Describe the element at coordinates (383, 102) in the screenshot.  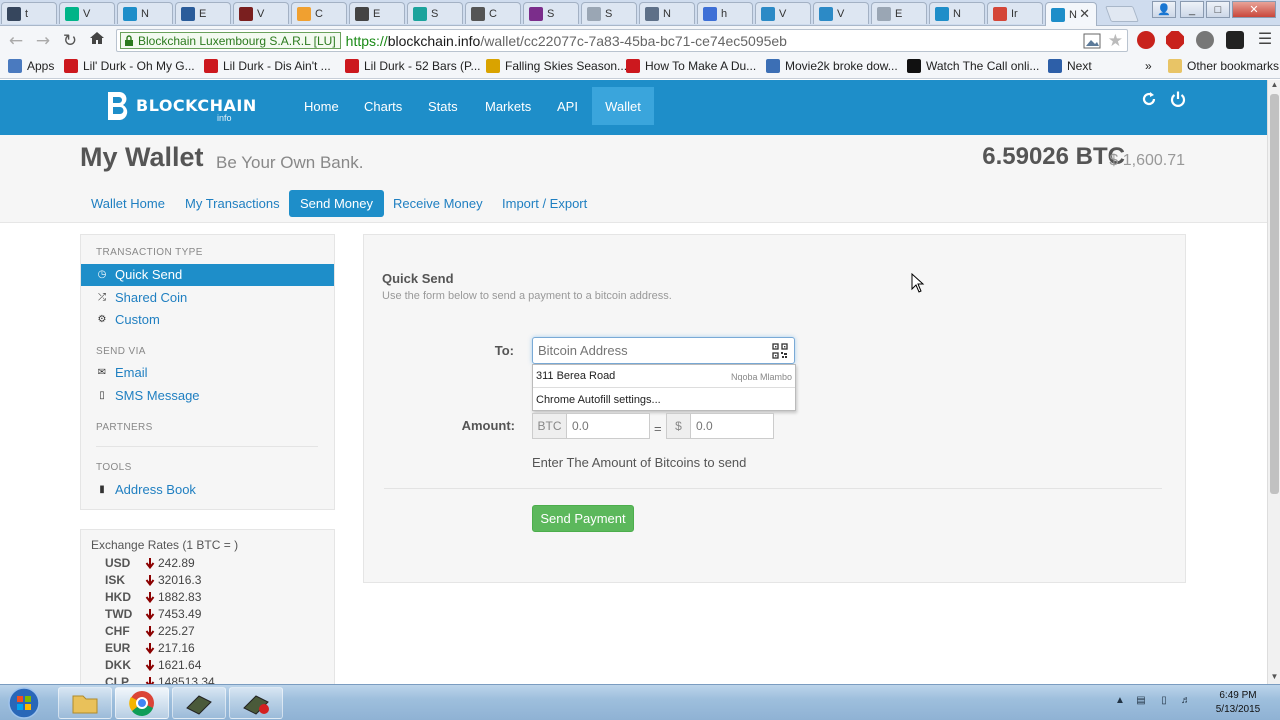
I see `nav-charts: Charts` at that location.